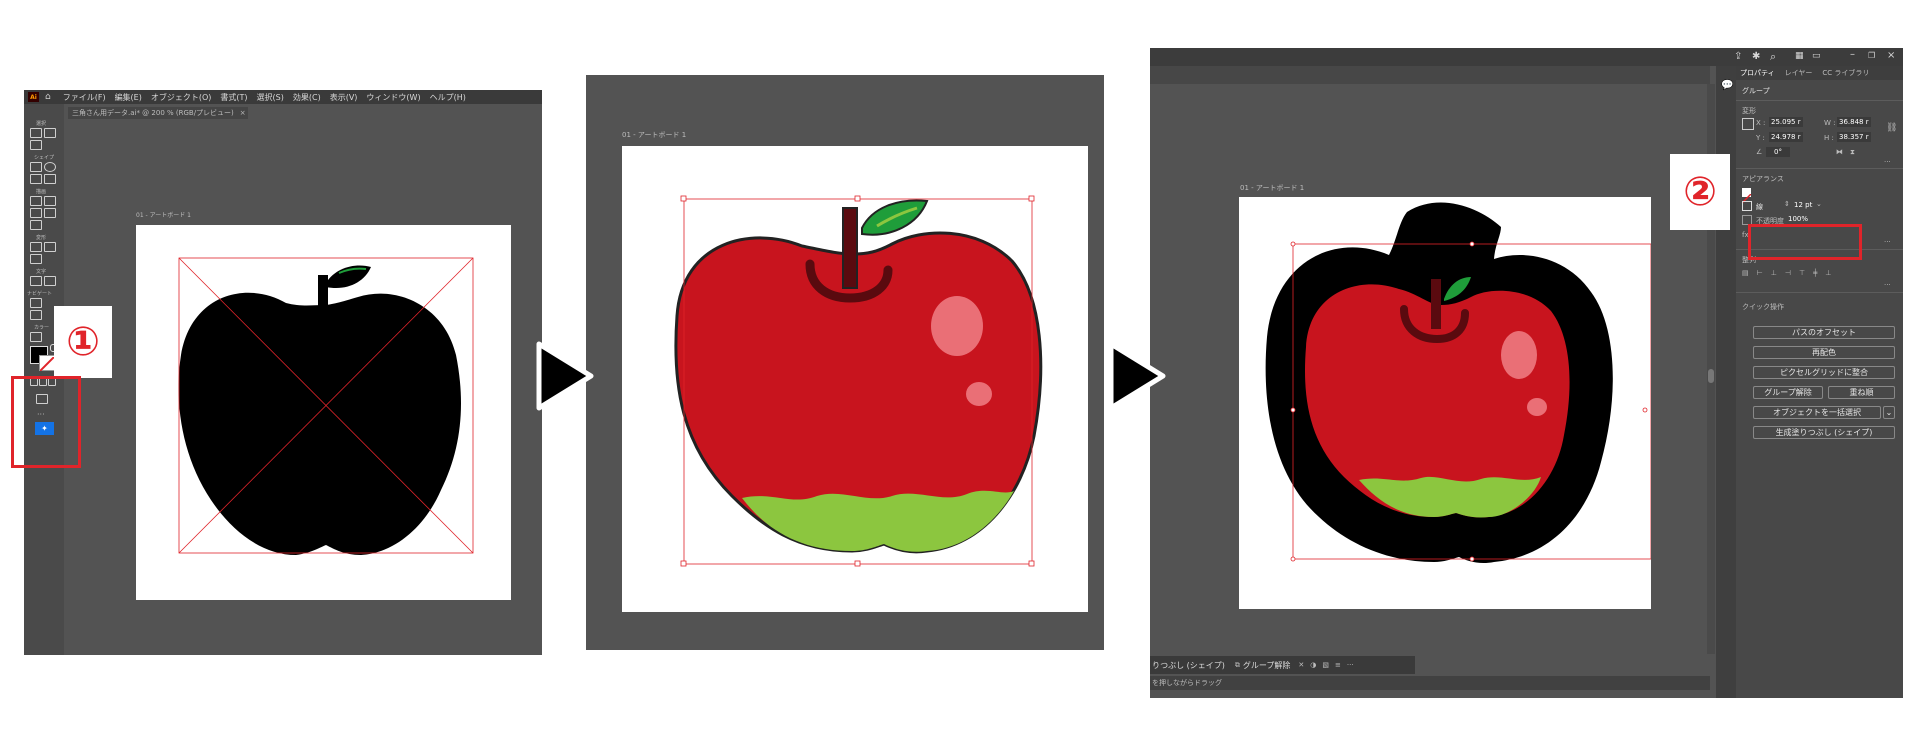  What do you see at coordinates (1748, 124) in the screenshot?
I see `reference-point-icon` at bounding box center [1748, 124].